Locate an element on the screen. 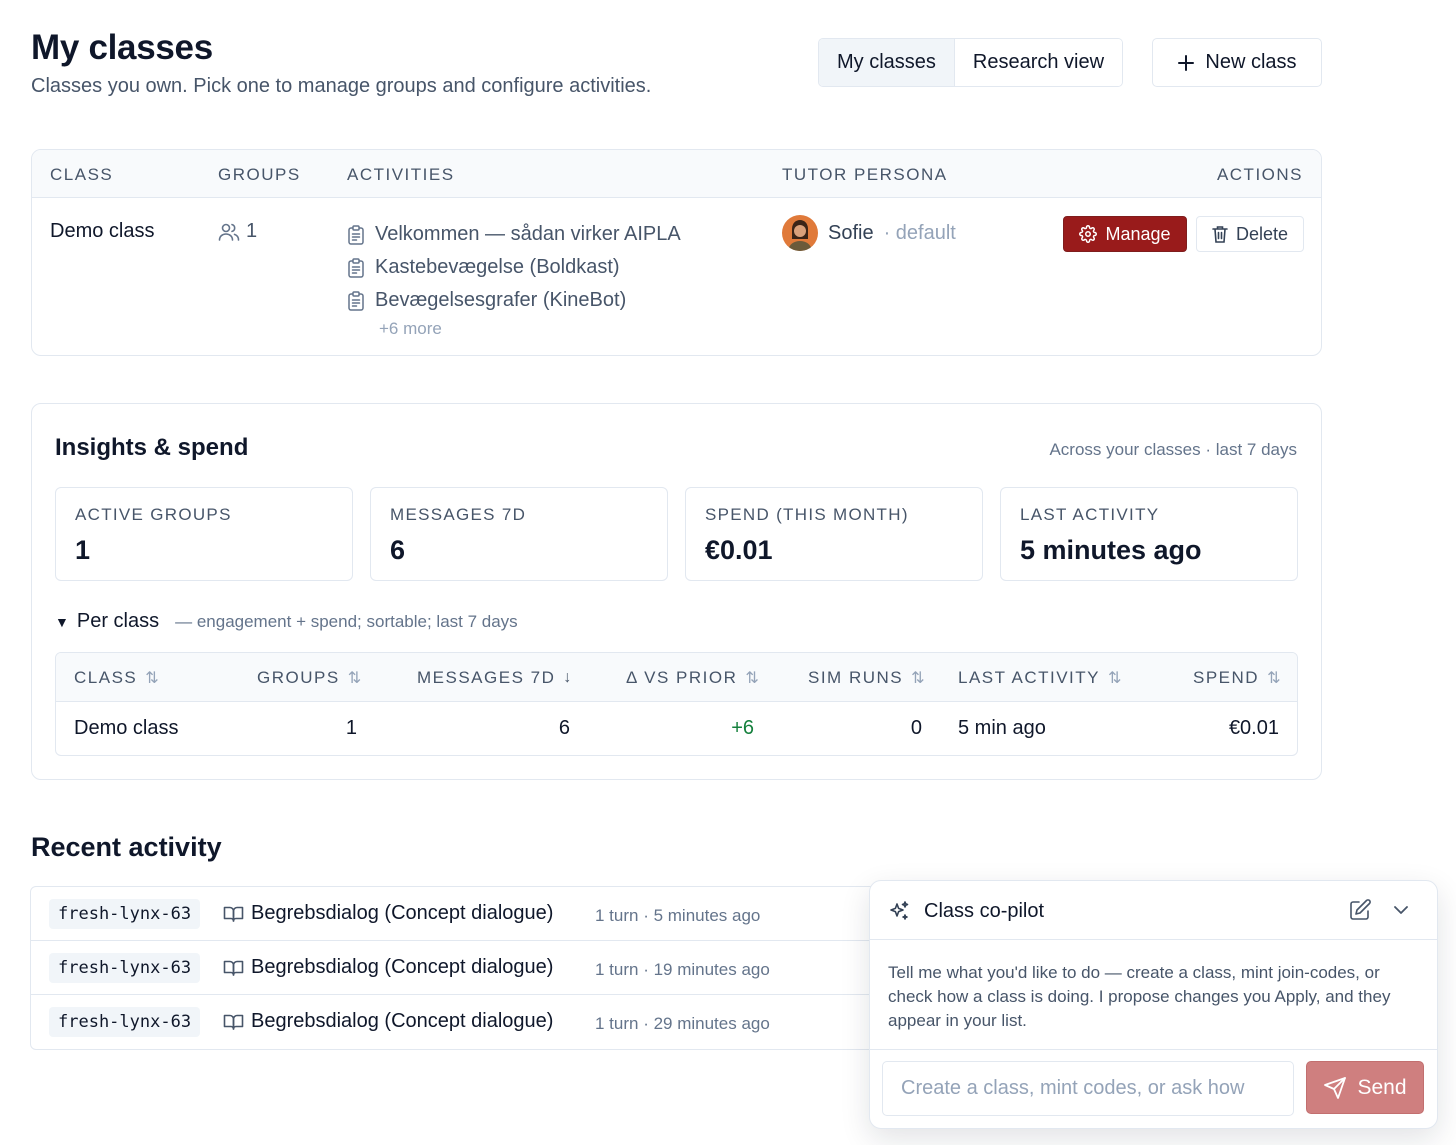 The width and height of the screenshot is (1456, 1145). column-header-label: SPEND is located at coordinates (1226, 677).